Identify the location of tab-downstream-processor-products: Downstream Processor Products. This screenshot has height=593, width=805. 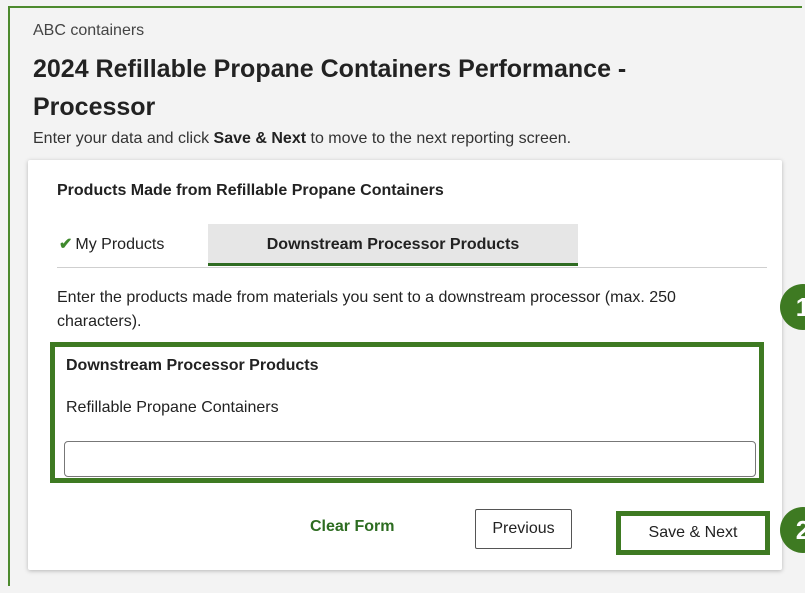
(393, 245).